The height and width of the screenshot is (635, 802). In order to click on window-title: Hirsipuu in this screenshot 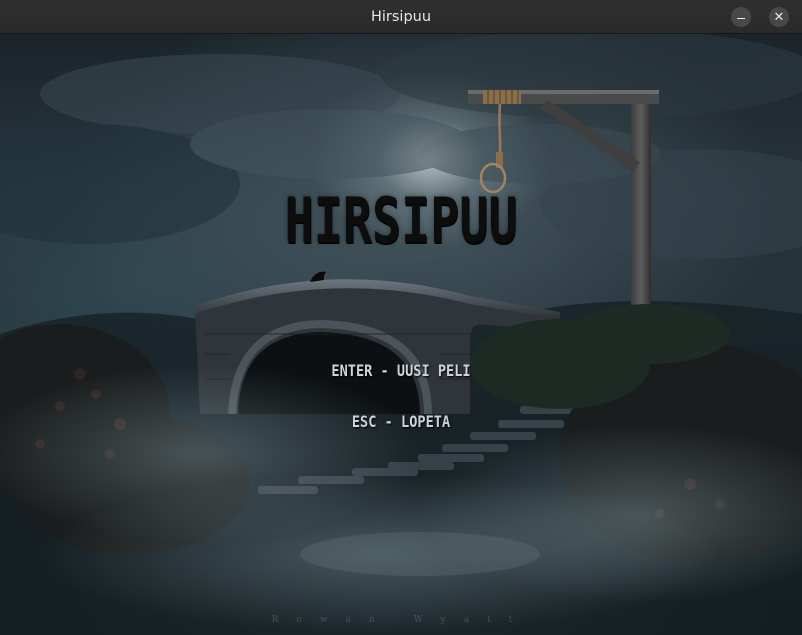, I will do `click(401, 17)`.